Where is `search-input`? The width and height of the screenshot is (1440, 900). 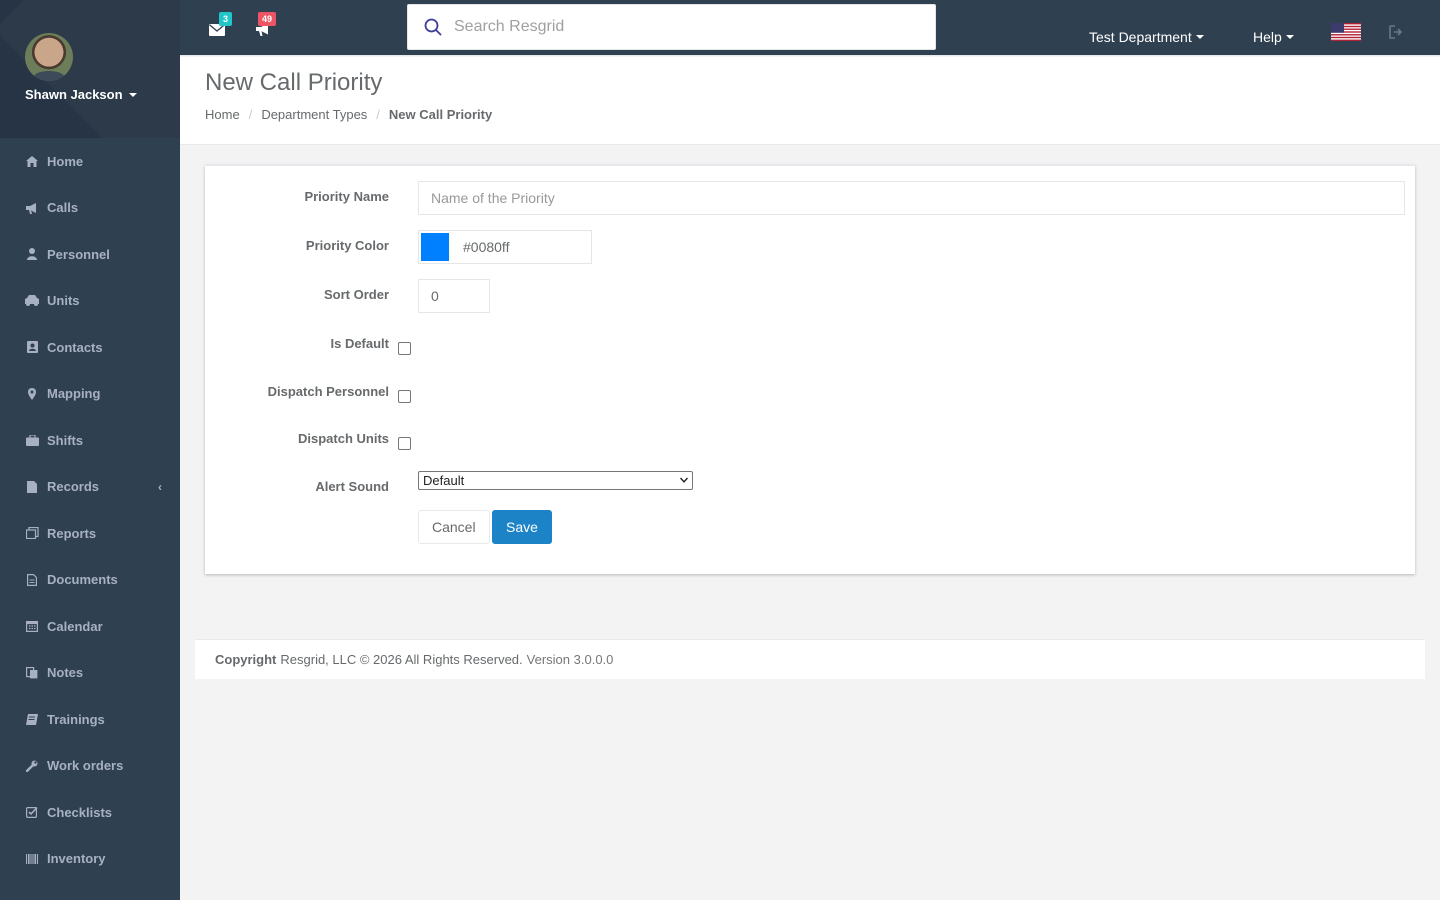 search-input is located at coordinates (674, 27).